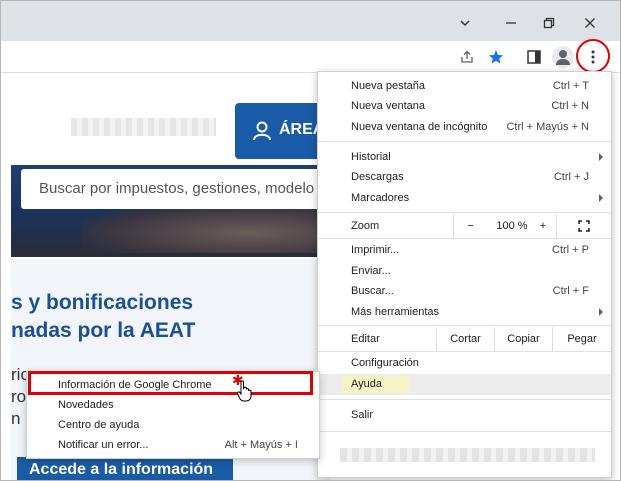  I want to click on browser-toolbar, so click(310, 57).